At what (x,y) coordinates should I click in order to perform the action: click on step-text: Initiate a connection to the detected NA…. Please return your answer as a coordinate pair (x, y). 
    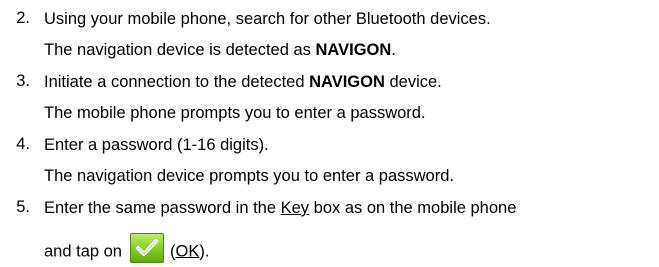
    Looking at the image, I should click on (243, 82).